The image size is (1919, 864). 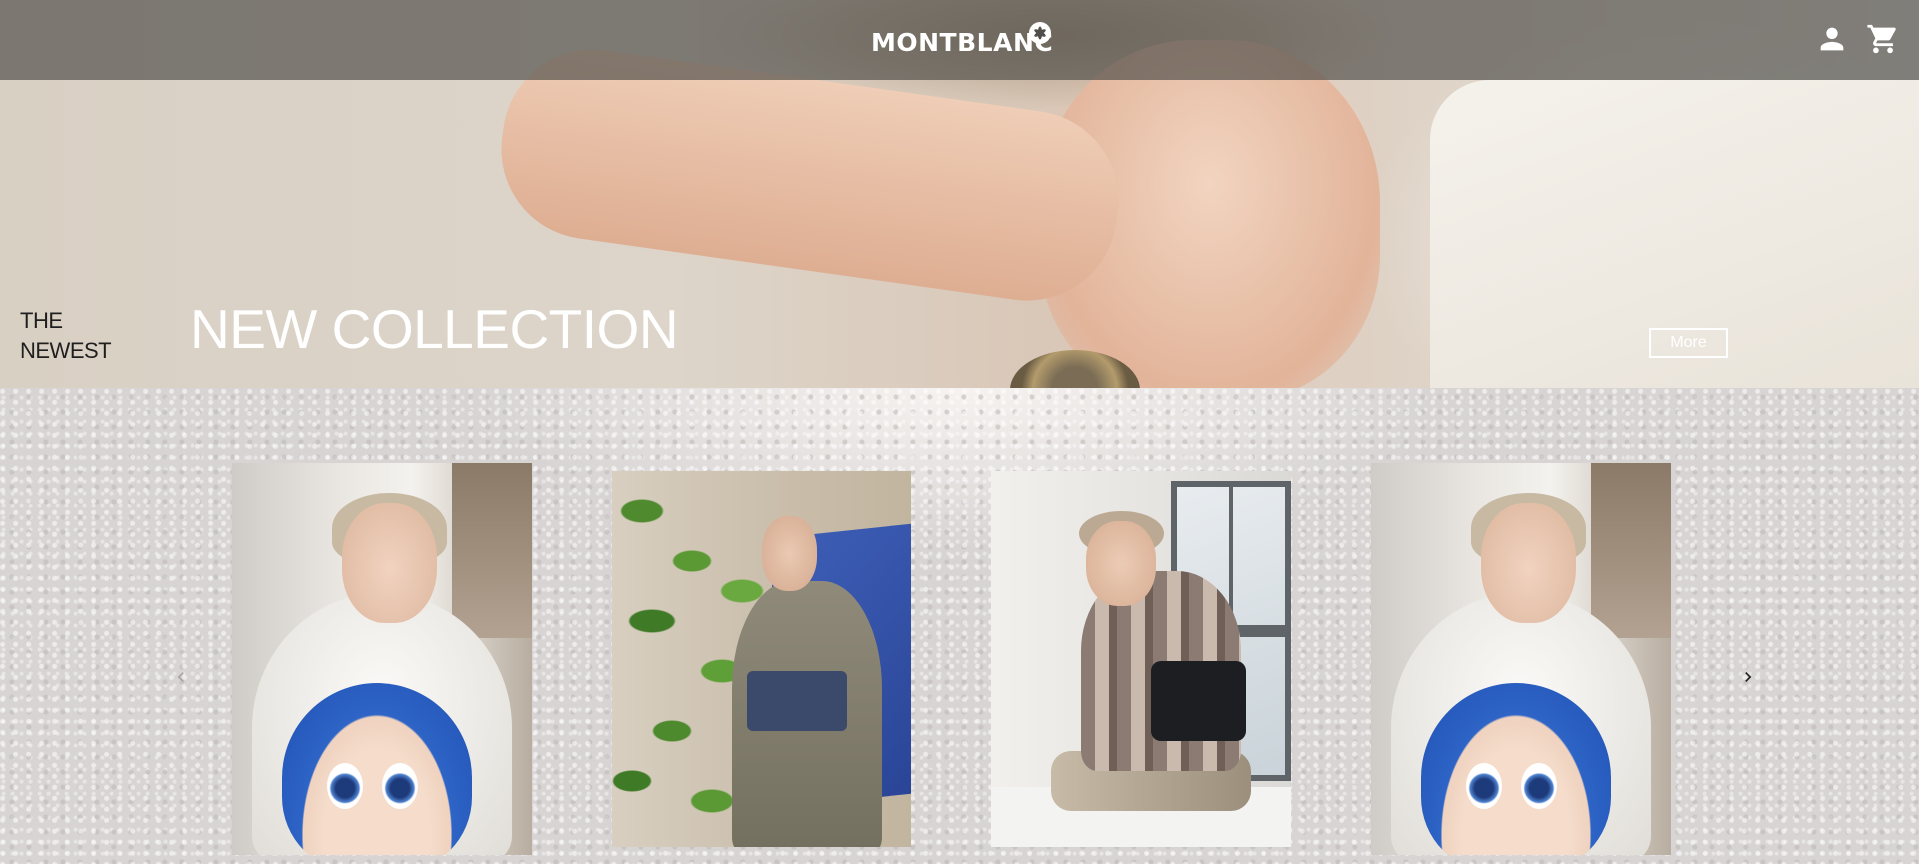 What do you see at coordinates (1040, 33) in the screenshot?
I see `montblanc-star-icon` at bounding box center [1040, 33].